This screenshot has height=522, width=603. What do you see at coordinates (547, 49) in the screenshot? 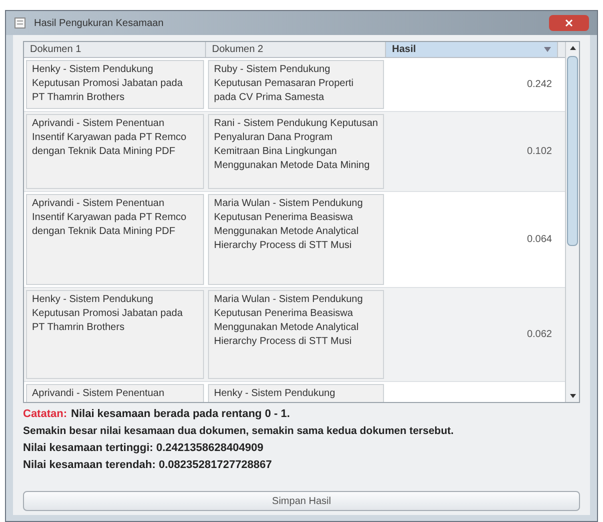
I see `sort-arrow-icon` at bounding box center [547, 49].